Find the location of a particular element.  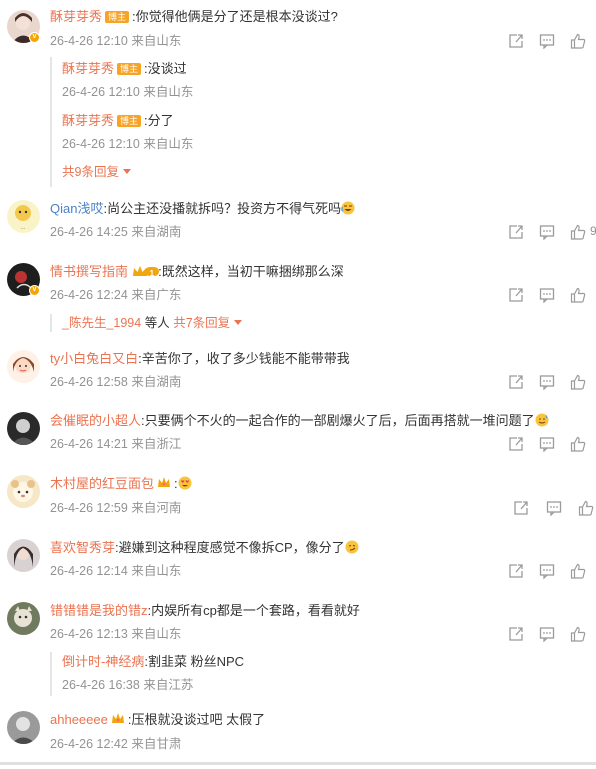

comment-username: 会催眠的小超人 is located at coordinates (95, 420).